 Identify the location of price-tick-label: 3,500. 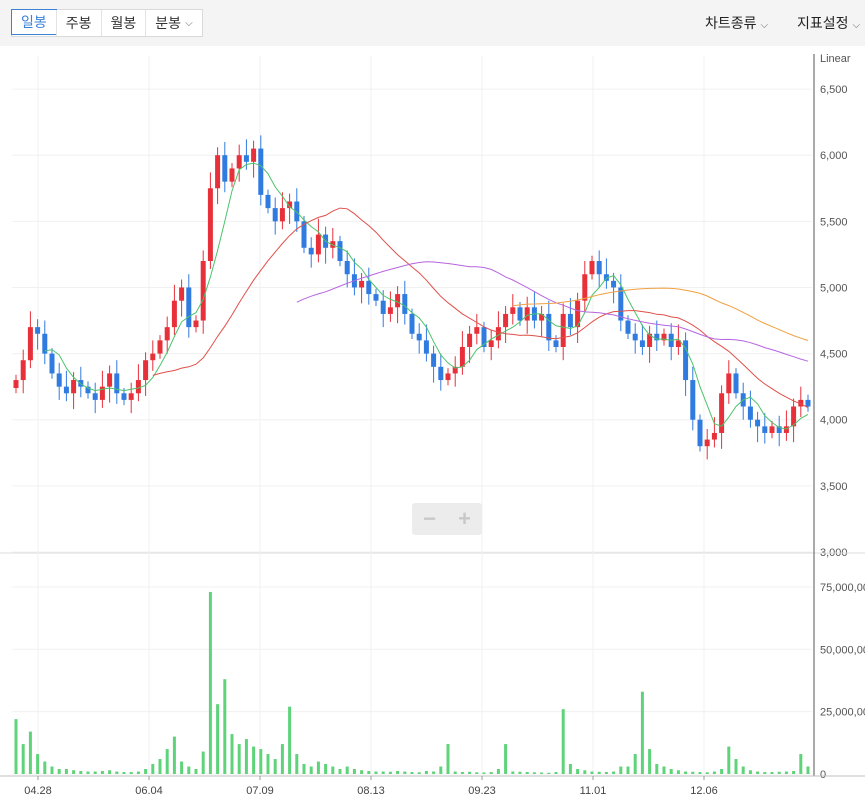
(834, 487).